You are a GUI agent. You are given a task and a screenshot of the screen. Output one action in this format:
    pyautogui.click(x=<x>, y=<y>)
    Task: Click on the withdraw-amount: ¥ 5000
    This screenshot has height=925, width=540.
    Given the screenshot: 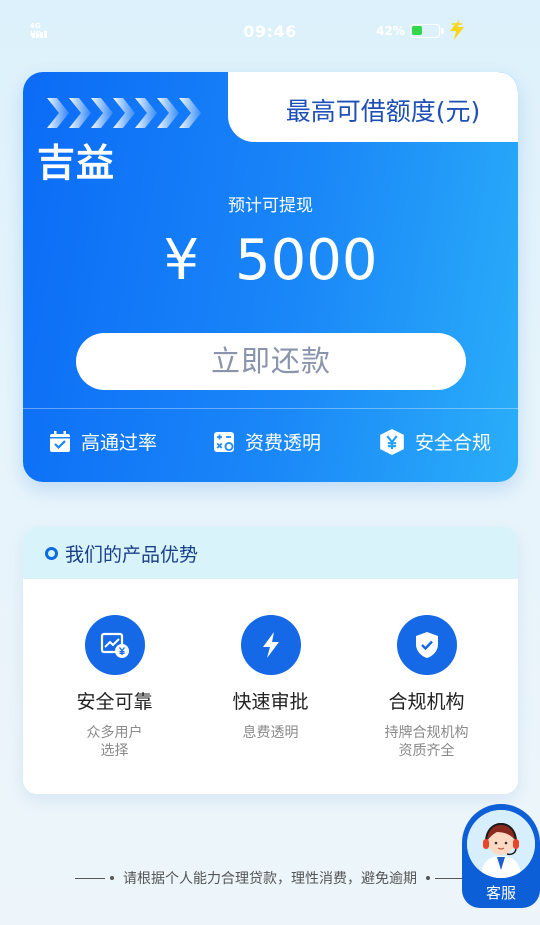 What is the action you would take?
    pyautogui.click(x=270, y=260)
    